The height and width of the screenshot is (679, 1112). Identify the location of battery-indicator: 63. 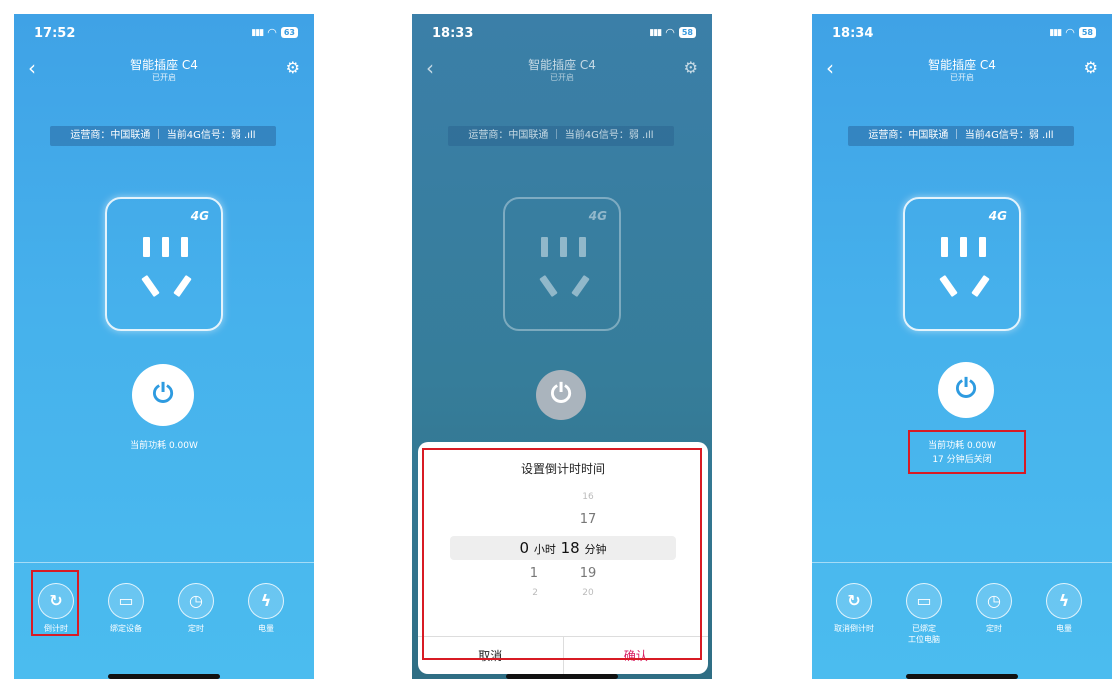
(289, 32).